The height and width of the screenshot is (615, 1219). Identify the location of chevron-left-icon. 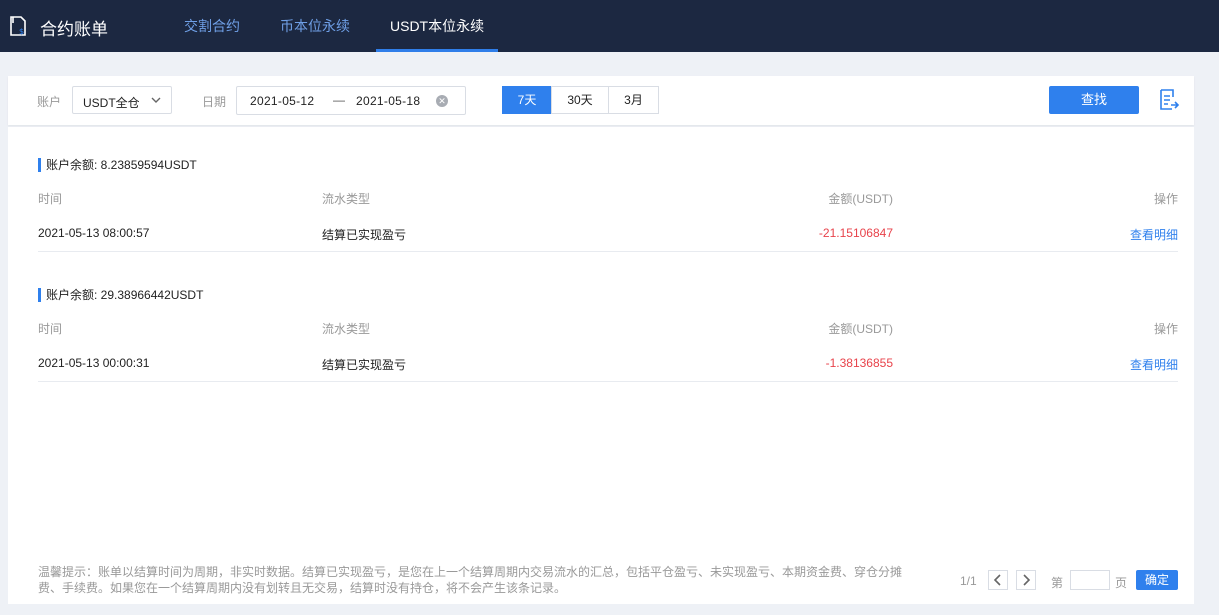
(997, 580).